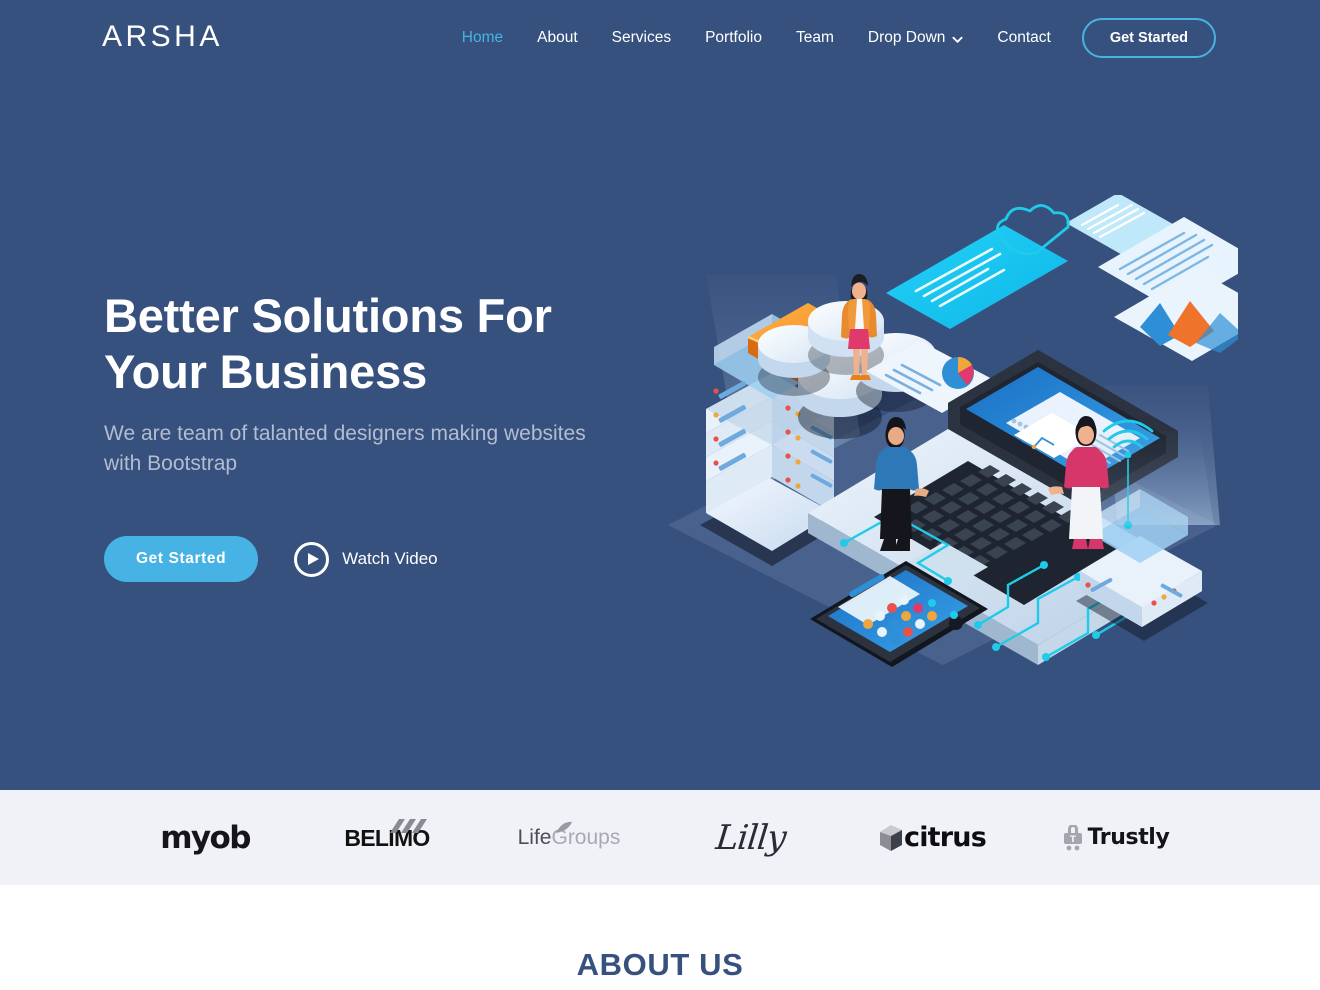 This screenshot has width=1320, height=990. I want to click on about-section: ABOUT US, so click(660, 937).